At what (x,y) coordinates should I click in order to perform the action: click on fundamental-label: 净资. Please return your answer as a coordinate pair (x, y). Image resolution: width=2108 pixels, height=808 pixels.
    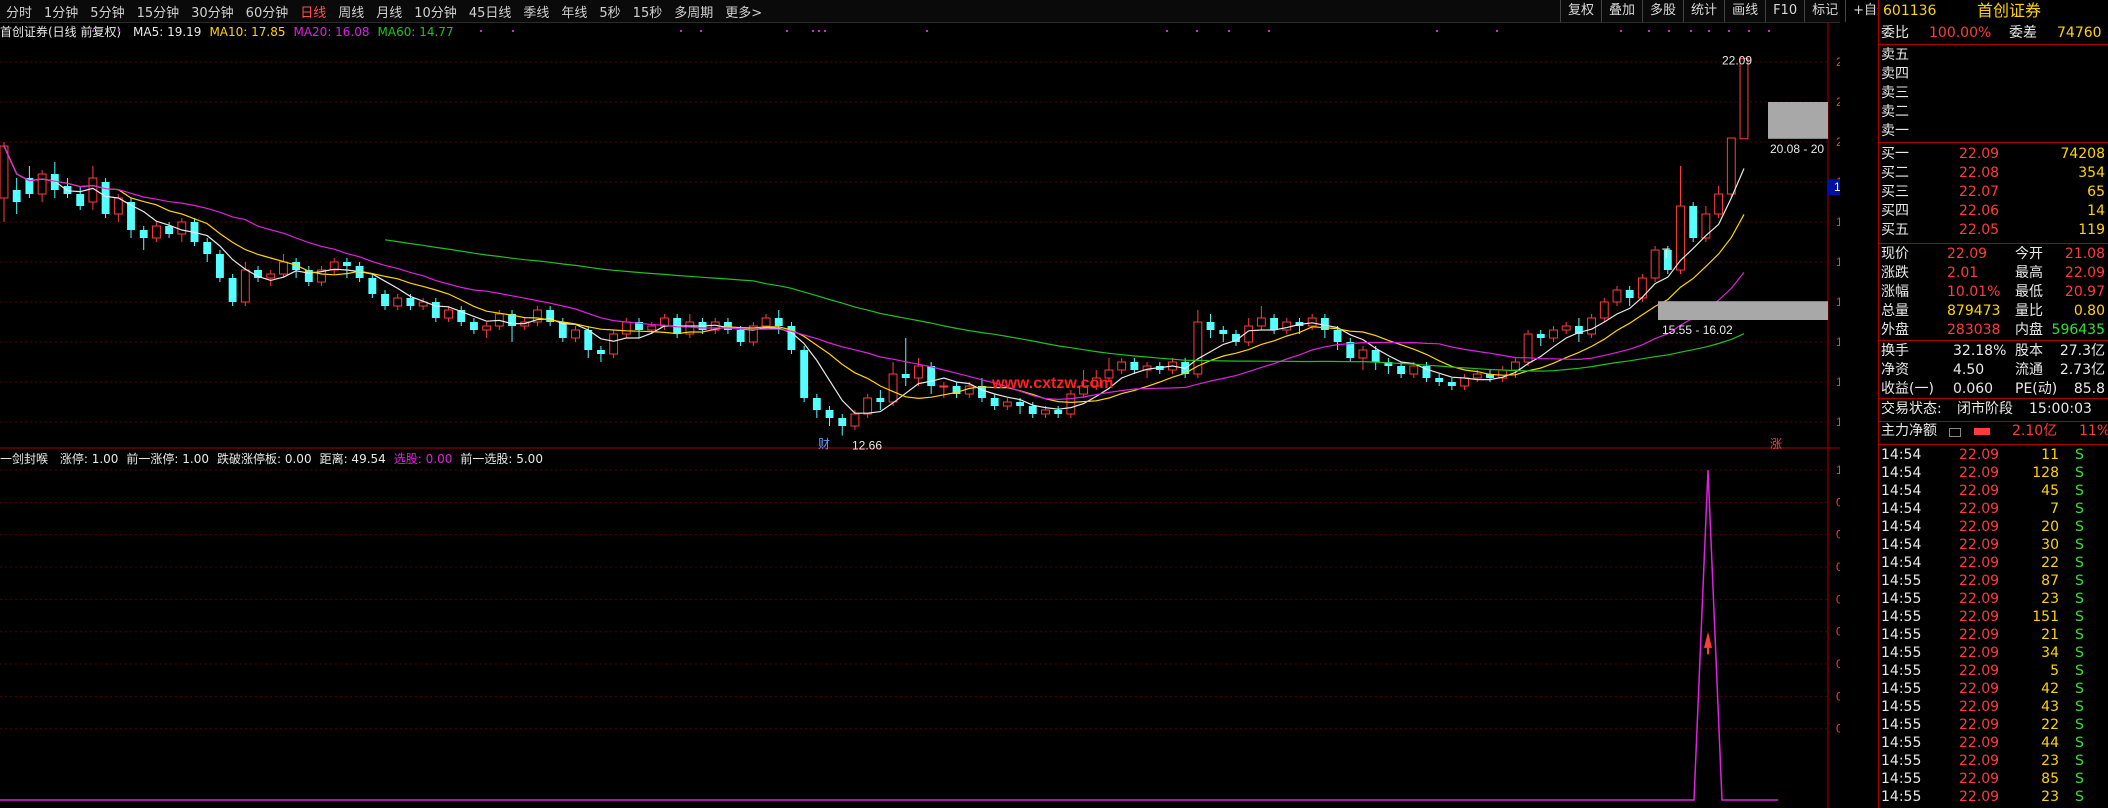
    Looking at the image, I should click on (1895, 370).